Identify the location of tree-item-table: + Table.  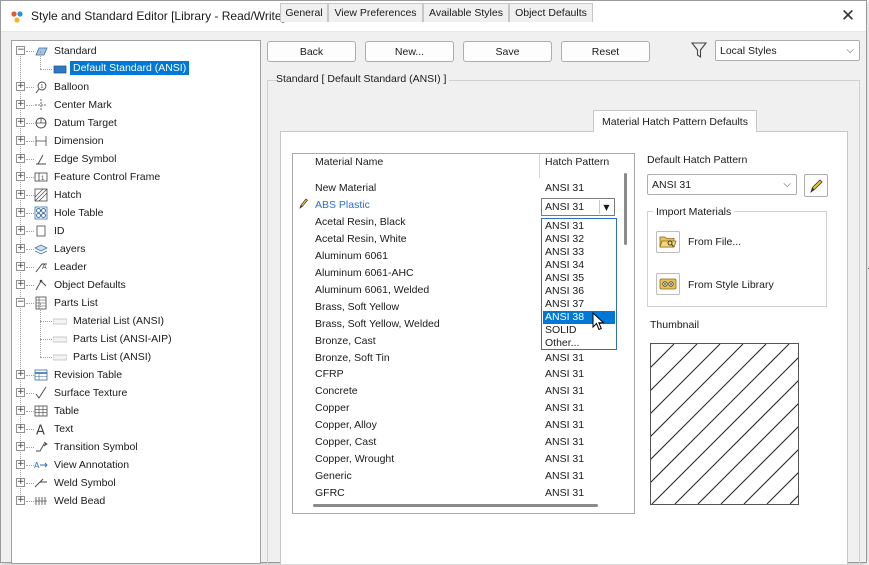
(136, 411).